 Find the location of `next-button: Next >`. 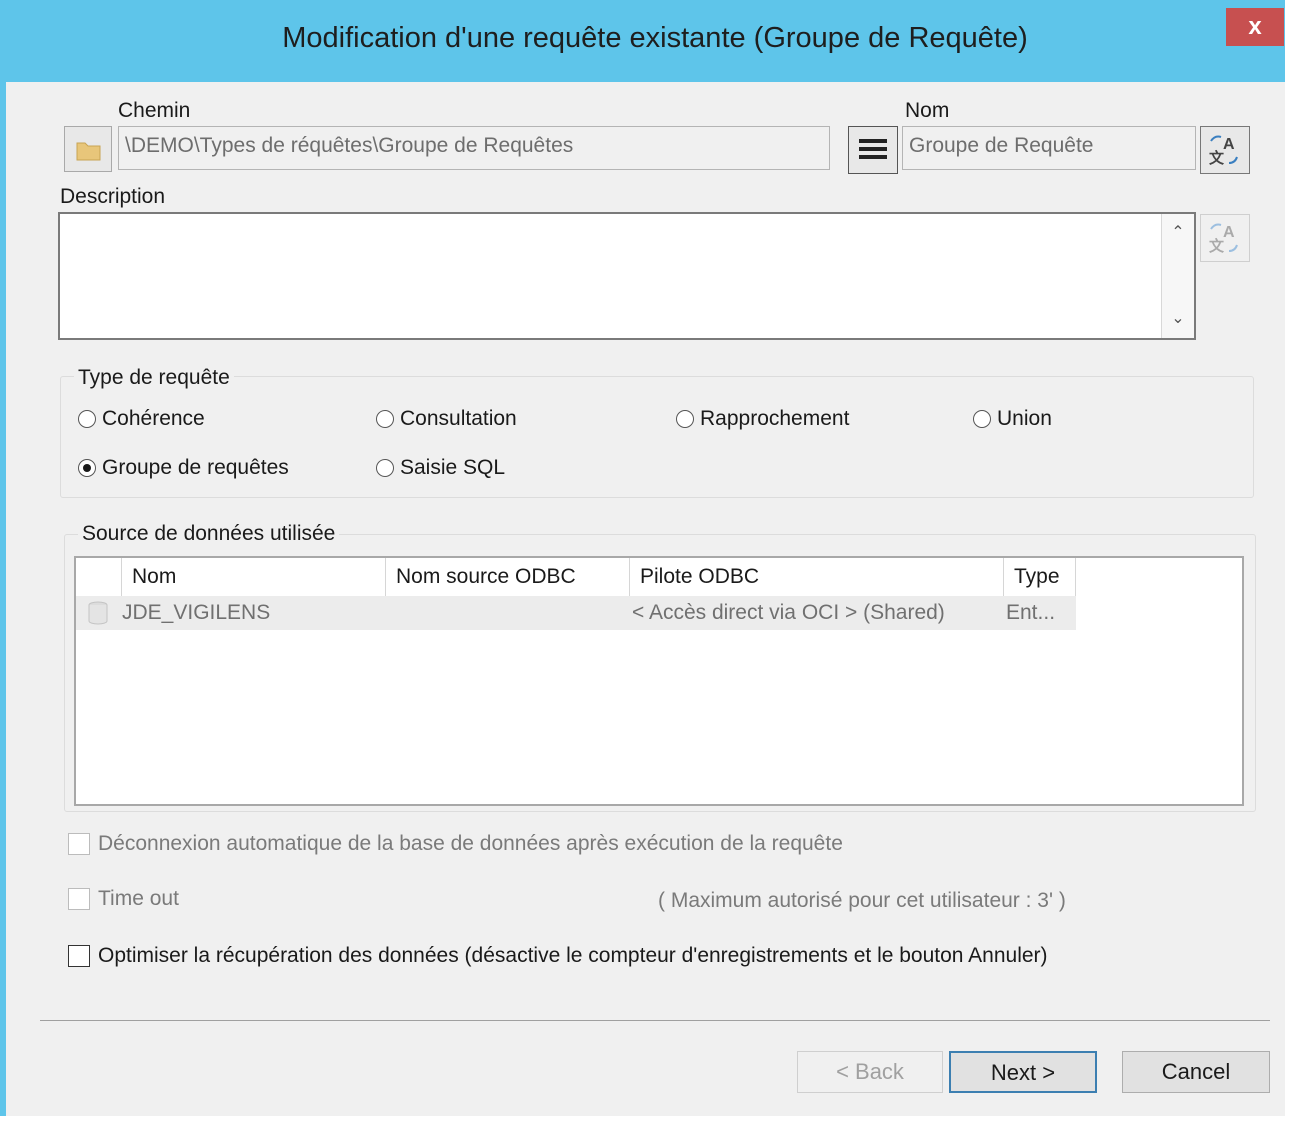

next-button: Next > is located at coordinates (1023, 1072).